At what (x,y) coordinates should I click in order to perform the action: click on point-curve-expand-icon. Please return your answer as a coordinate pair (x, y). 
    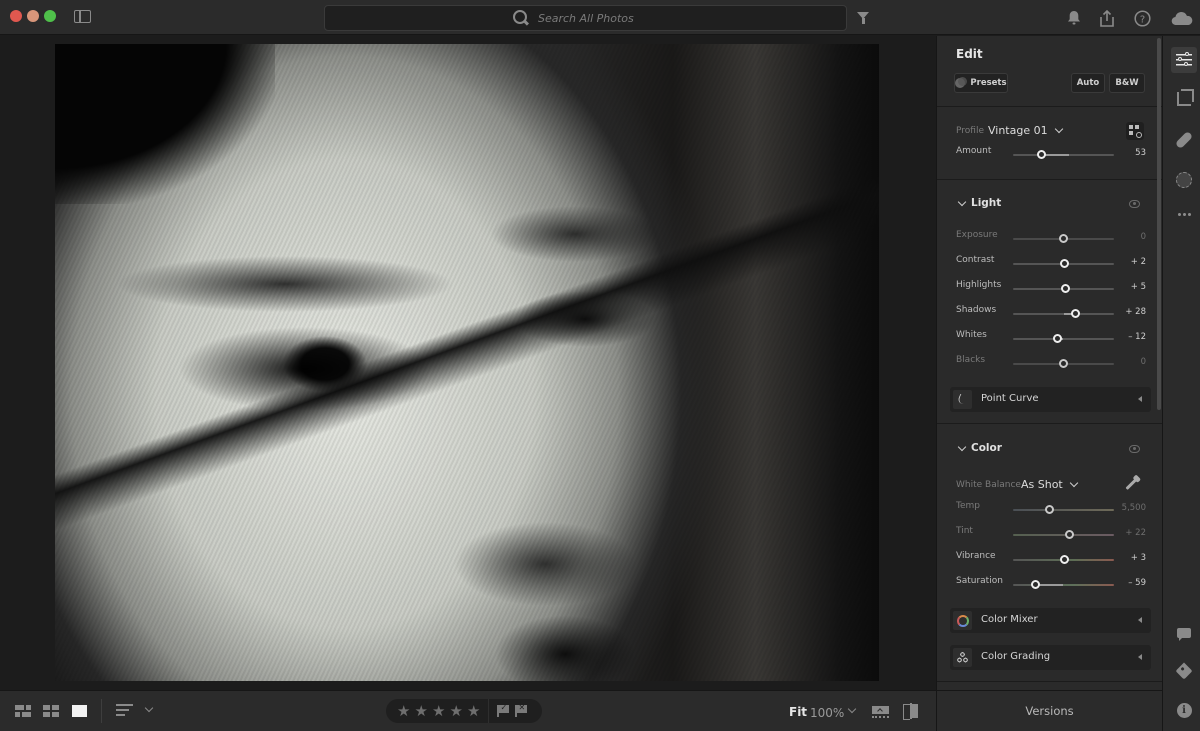
    Looking at the image, I should click on (1140, 399).